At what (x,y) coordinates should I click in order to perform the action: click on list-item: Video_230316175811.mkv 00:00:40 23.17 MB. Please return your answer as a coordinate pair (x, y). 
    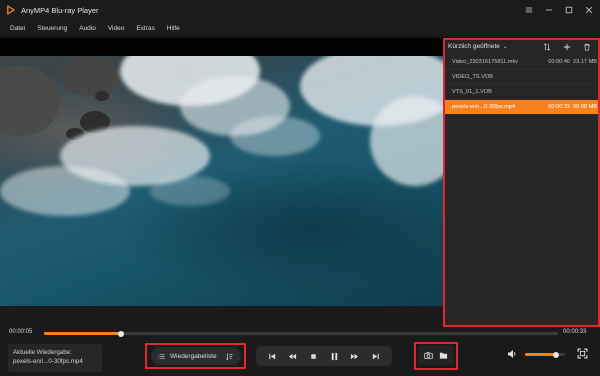
    Looking at the image, I should click on (521, 62).